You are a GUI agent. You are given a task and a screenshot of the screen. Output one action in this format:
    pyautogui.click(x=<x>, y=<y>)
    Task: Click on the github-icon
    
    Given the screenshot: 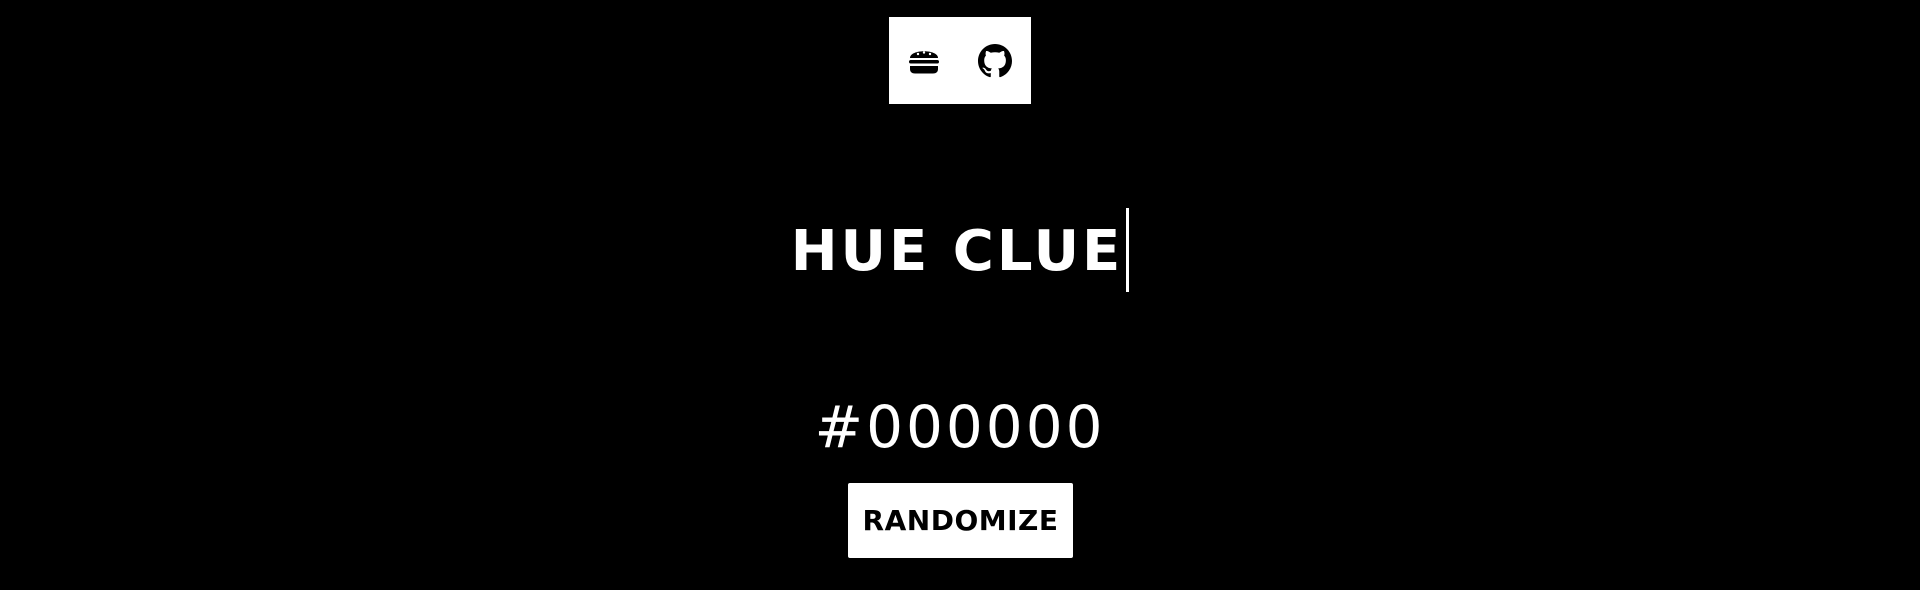 What is the action you would take?
    pyautogui.click(x=995, y=60)
    